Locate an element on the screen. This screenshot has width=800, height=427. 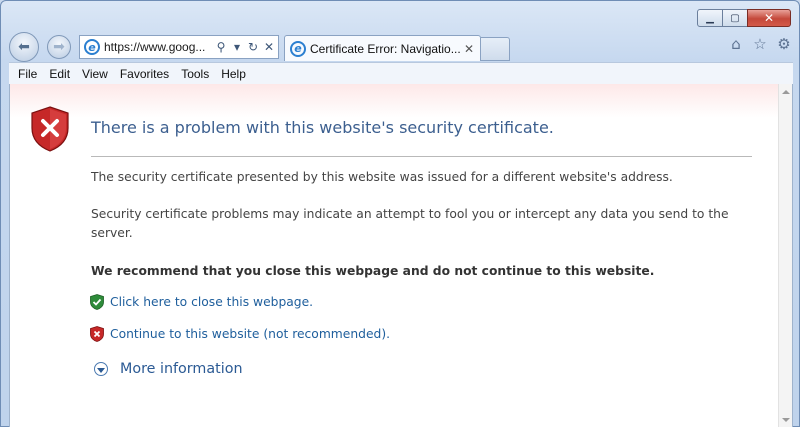
more-information-toggle: More information is located at coordinates (168, 369).